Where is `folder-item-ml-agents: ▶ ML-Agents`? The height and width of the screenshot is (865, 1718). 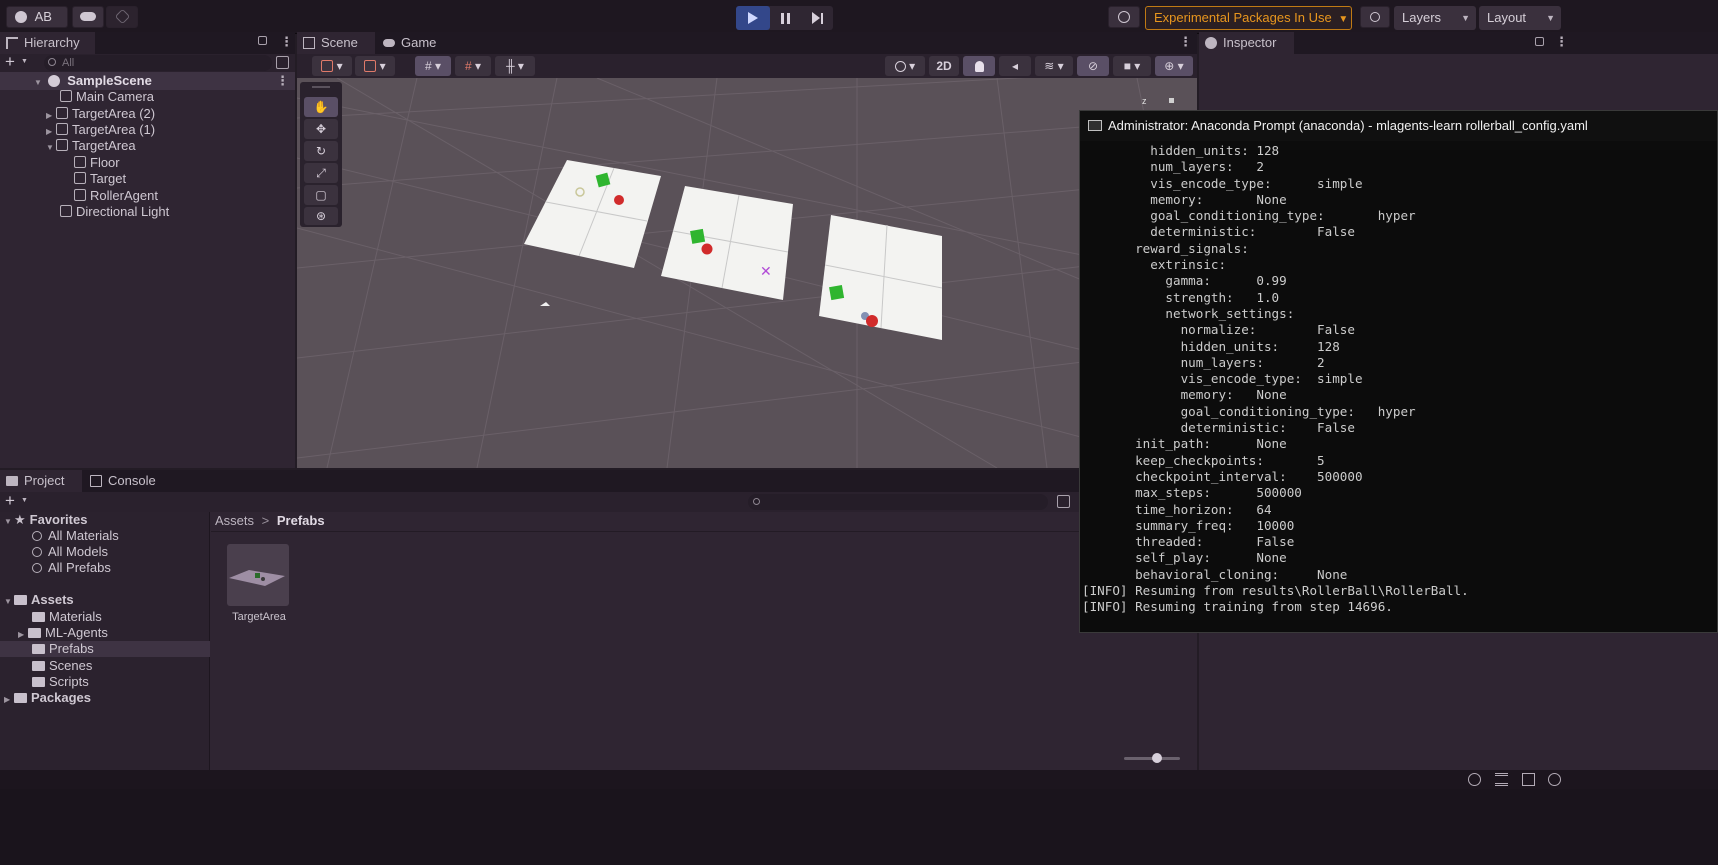 folder-item-ml-agents: ▶ ML-Agents is located at coordinates (63, 633).